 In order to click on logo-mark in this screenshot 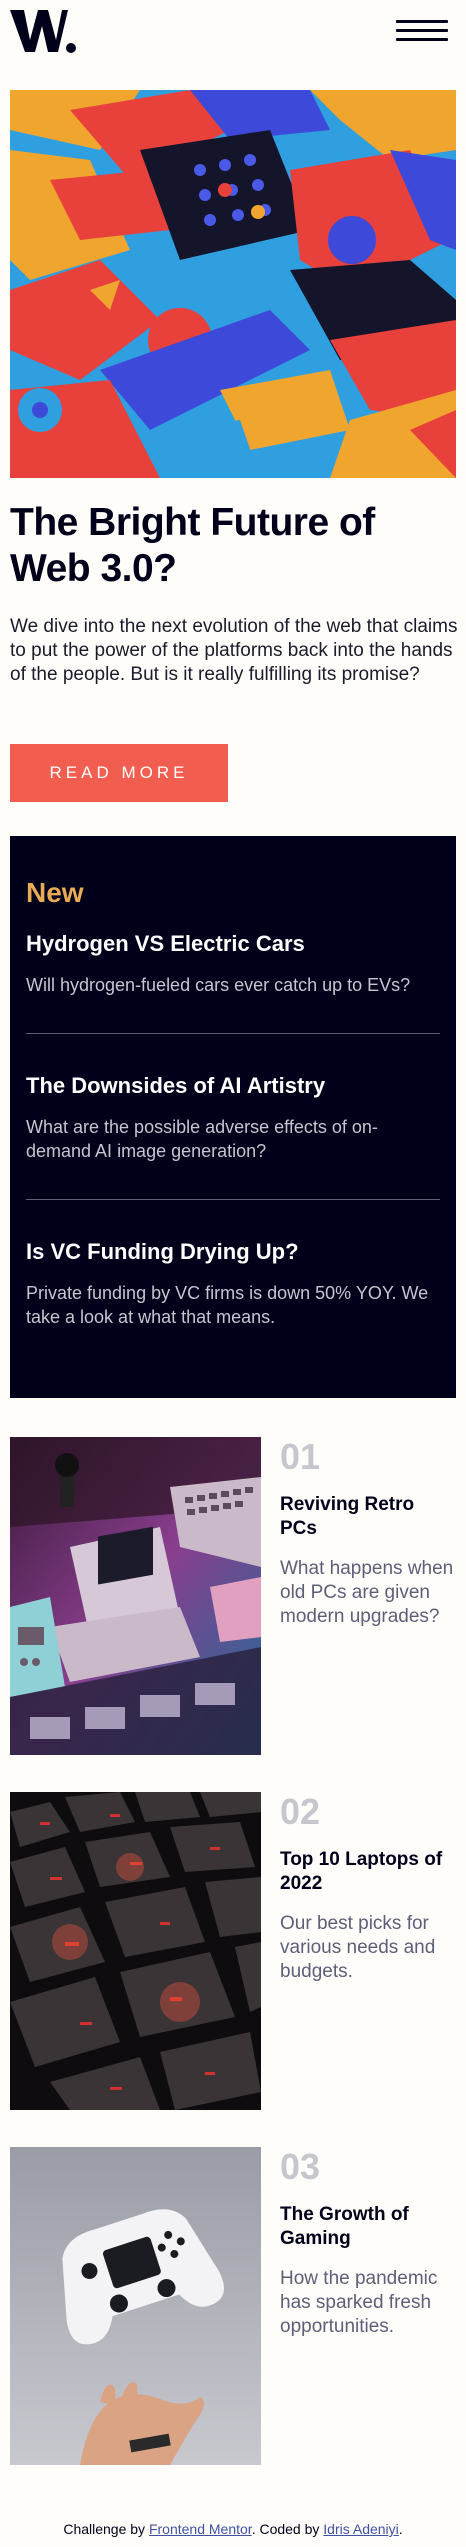, I will do `click(43, 31)`.